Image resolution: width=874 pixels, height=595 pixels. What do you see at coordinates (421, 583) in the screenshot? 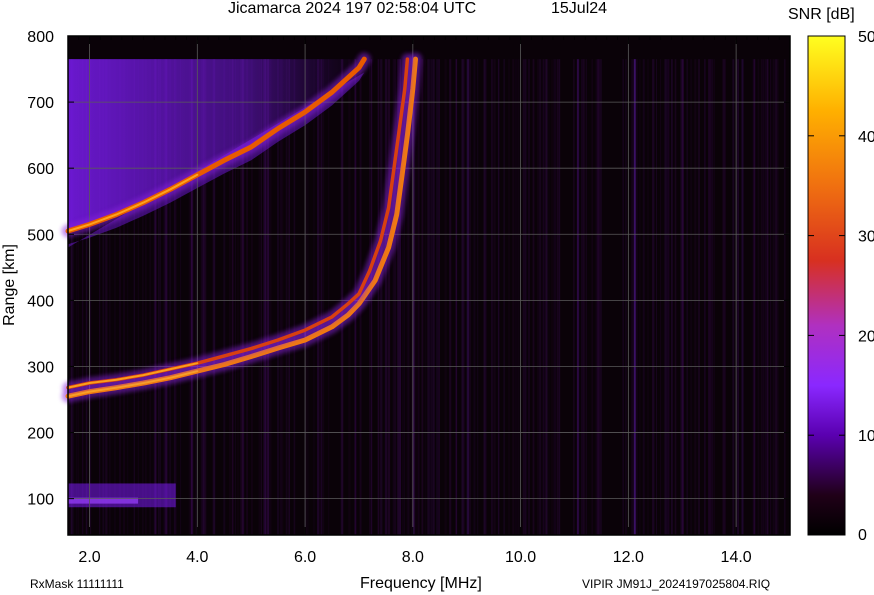
I see `x-axis-label: Frequency [MHz]` at bounding box center [421, 583].